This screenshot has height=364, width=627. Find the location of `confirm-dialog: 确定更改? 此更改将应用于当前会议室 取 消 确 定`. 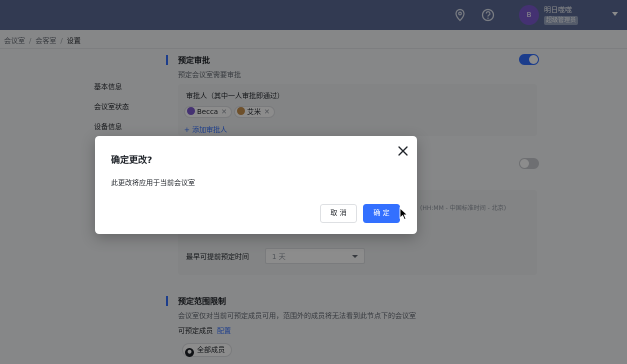

confirm-dialog: 确定更改? 此更改将应用于当前会议室 取 消 确 定 is located at coordinates (256, 185).